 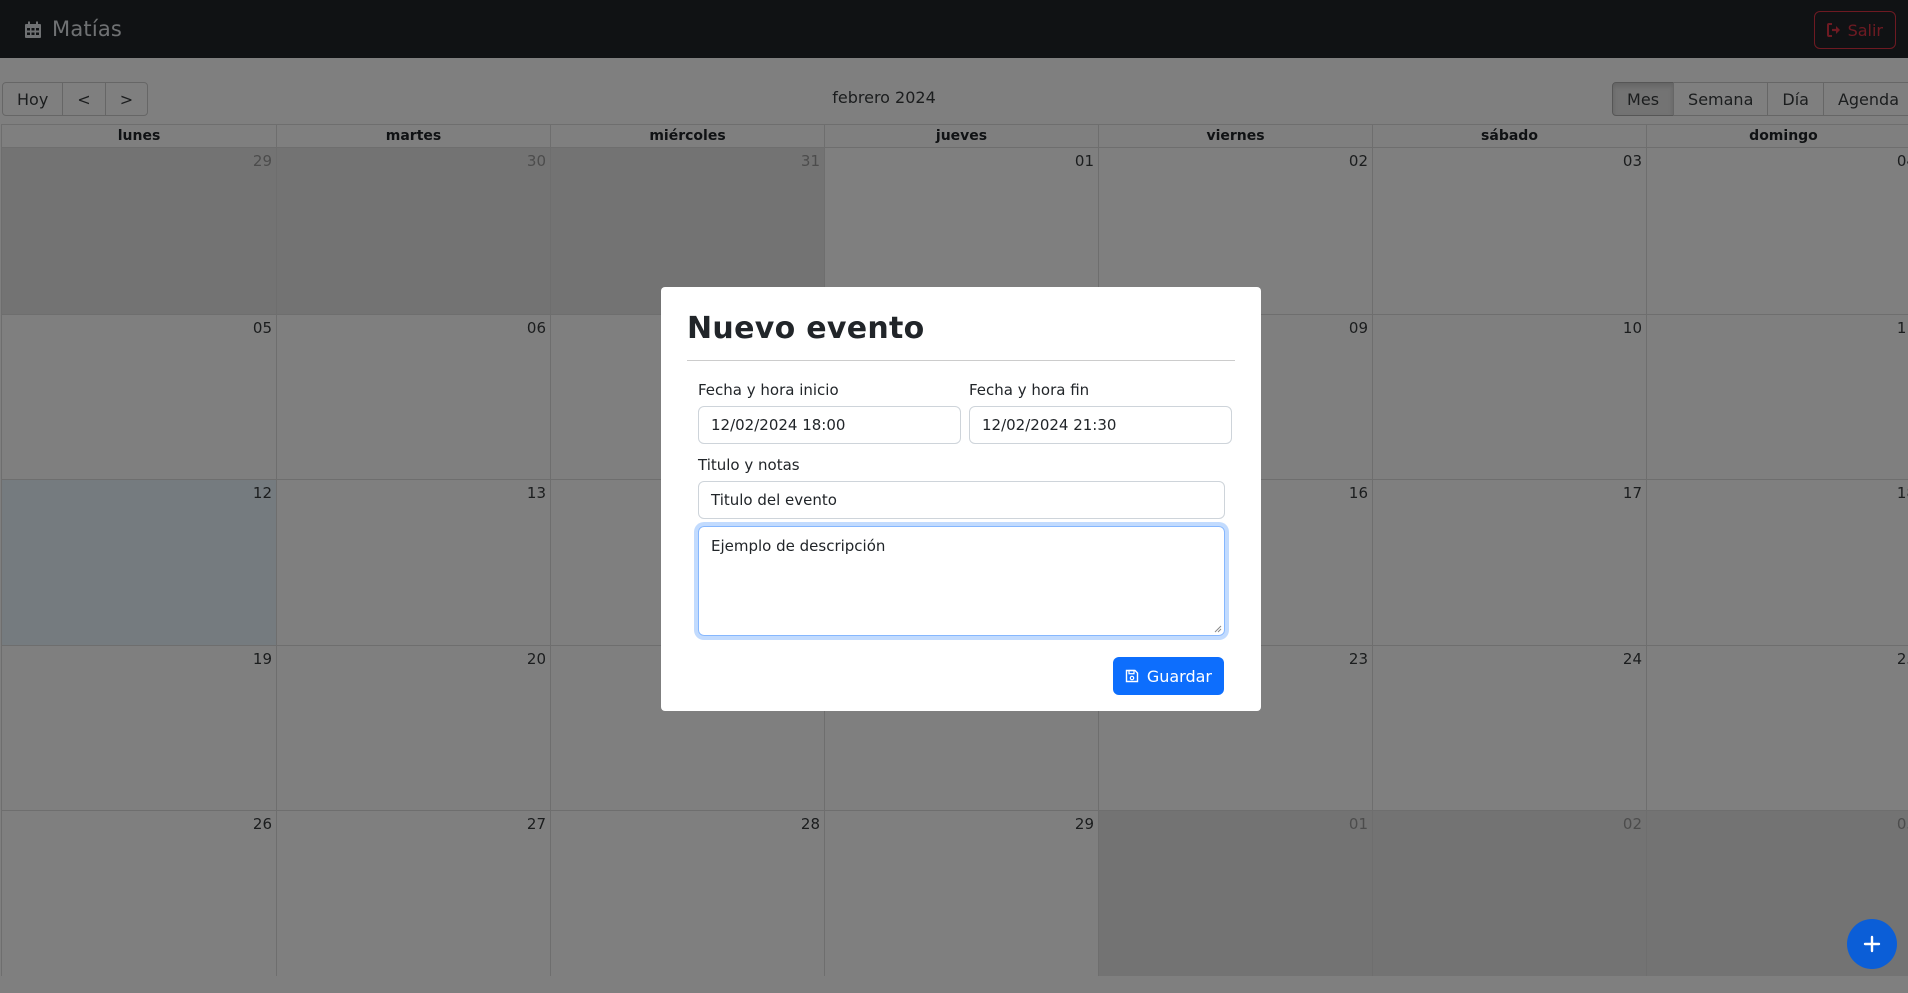 What do you see at coordinates (1179, 676) in the screenshot?
I see `save-label: Guardar` at bounding box center [1179, 676].